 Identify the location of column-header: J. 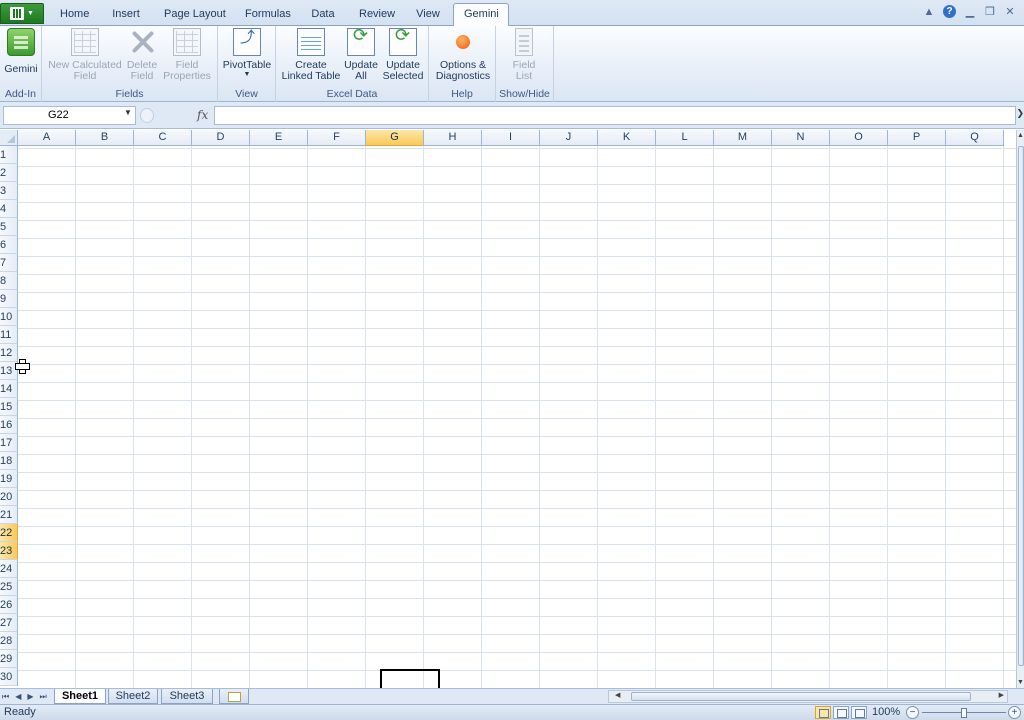
(569, 138).